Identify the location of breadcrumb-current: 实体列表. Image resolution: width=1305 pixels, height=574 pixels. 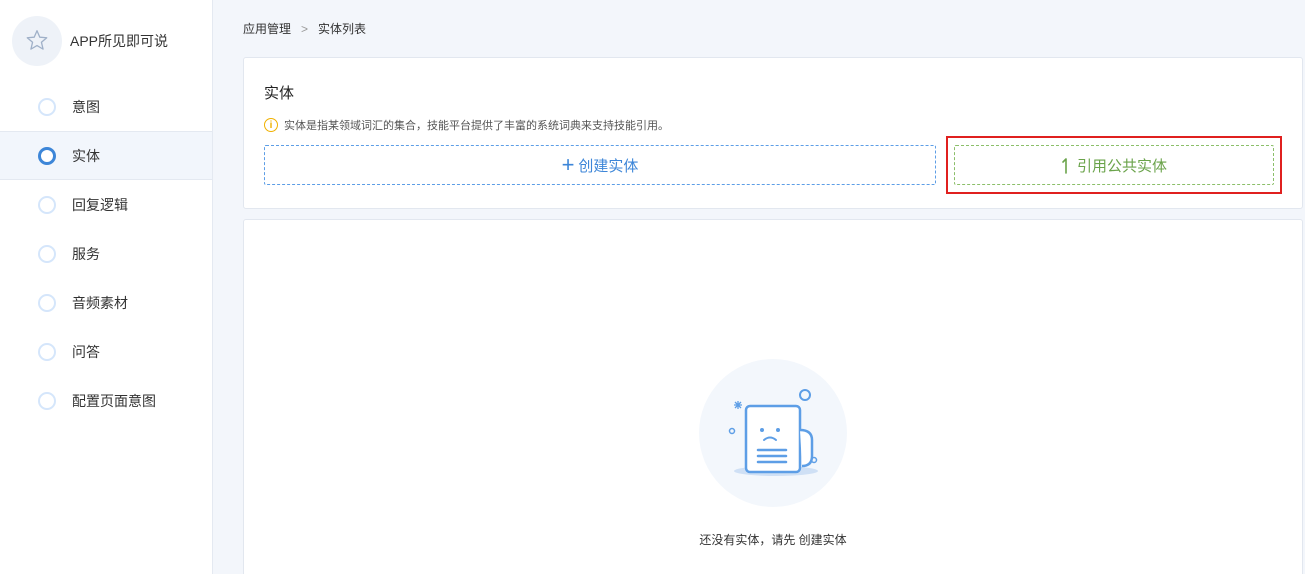
(342, 29).